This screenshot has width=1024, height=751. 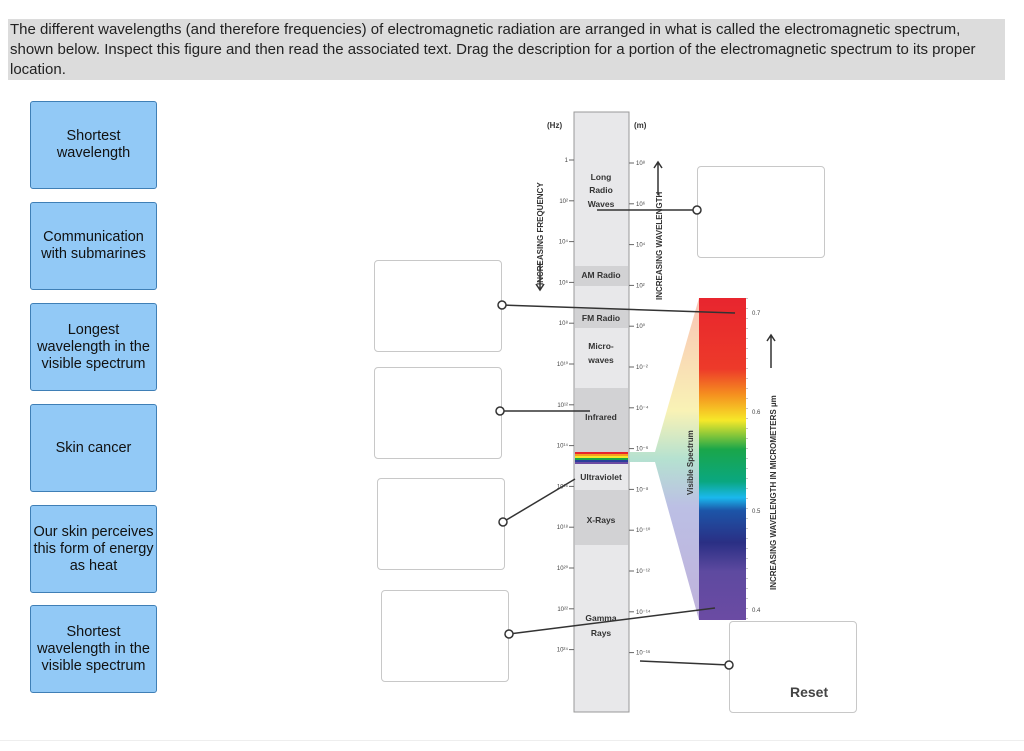 I want to click on label-infrared: Infrared, so click(x=601, y=417).